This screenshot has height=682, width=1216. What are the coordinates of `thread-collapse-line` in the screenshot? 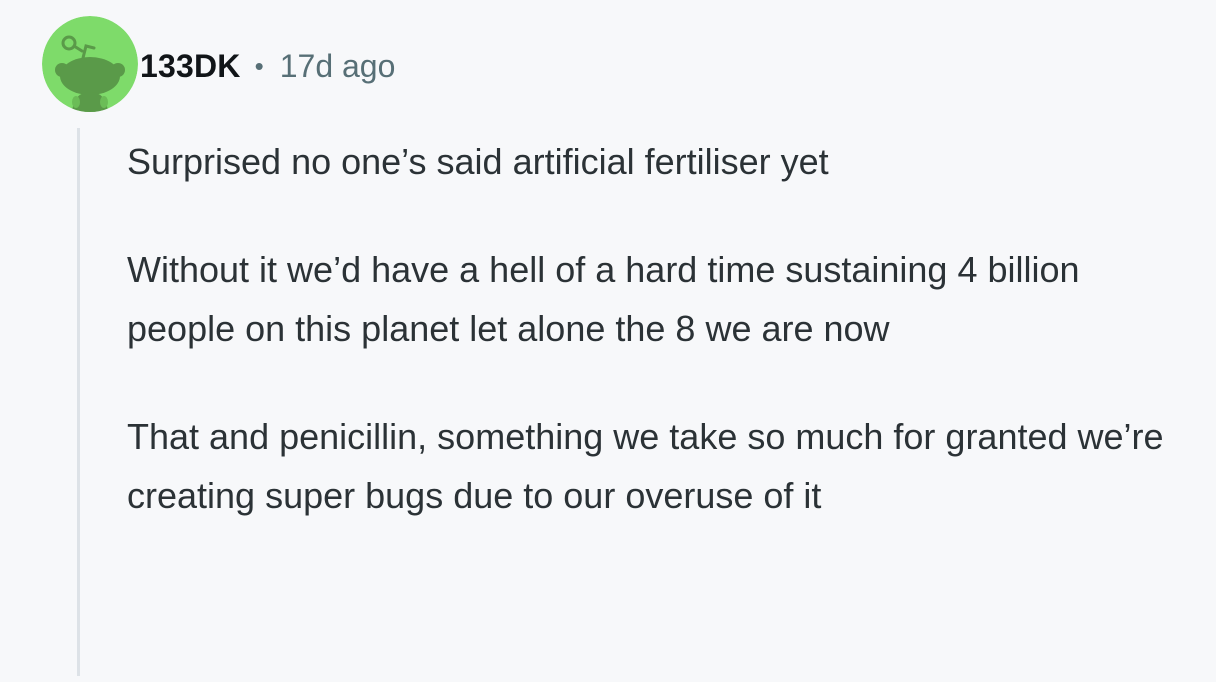 It's located at (78, 402).